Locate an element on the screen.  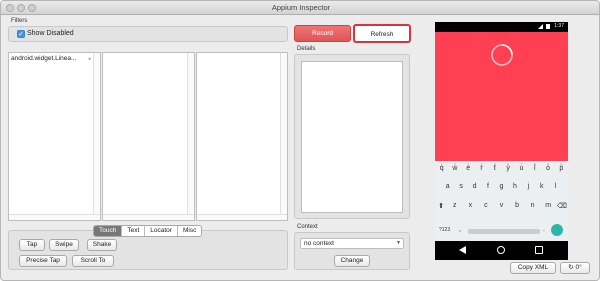
title-bar: Appium Inspector is located at coordinates (300, 8).